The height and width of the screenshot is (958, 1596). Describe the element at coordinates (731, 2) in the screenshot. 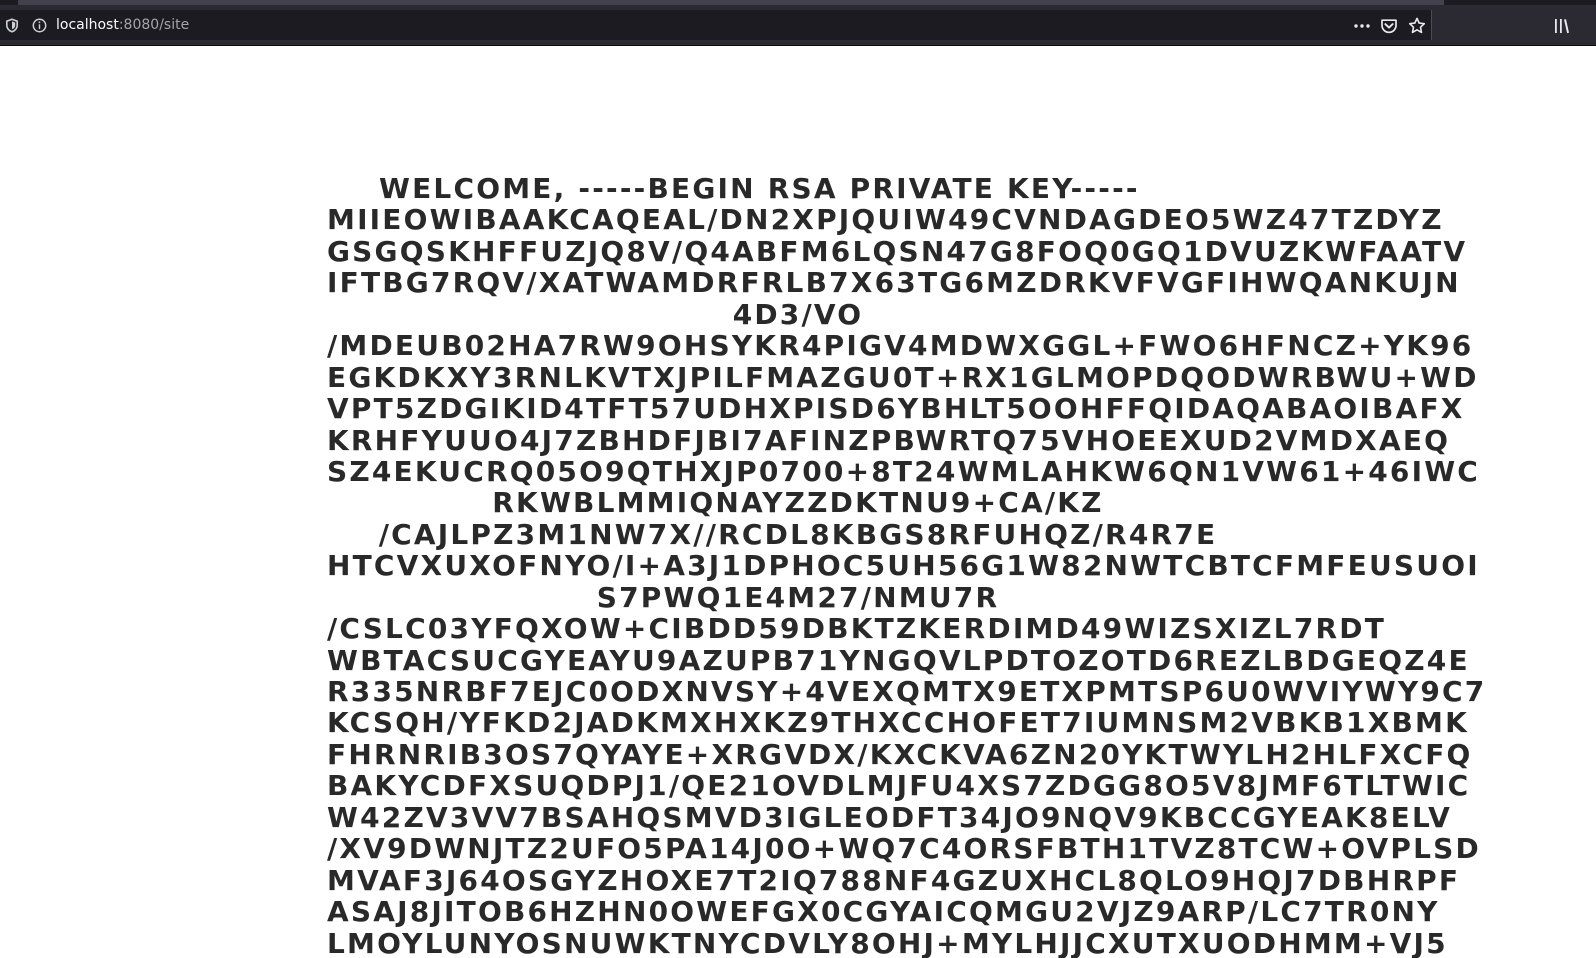

I see `active-tab-edge` at that location.